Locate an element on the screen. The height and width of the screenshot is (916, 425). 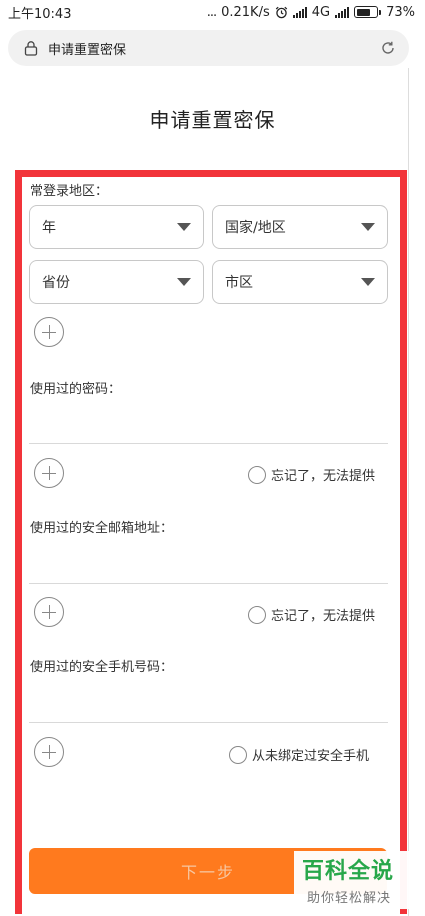
signal-icon is located at coordinates (299, 12).